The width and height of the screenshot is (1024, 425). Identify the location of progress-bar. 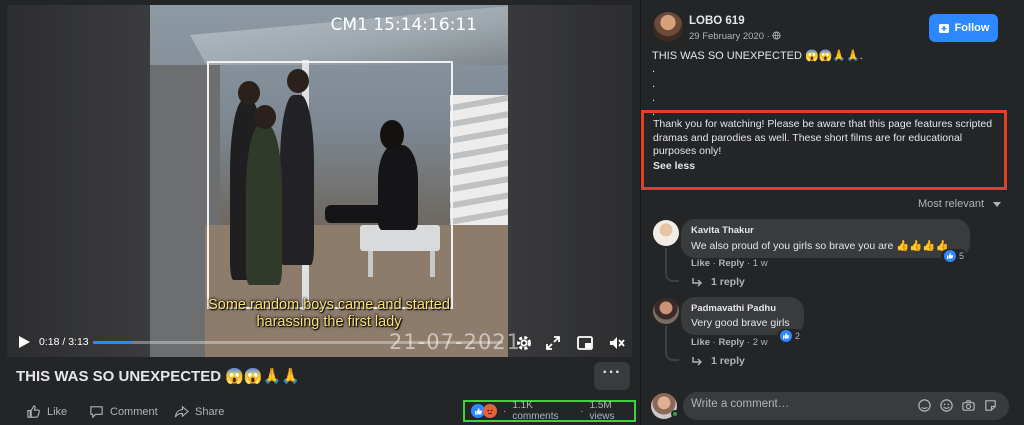
(298, 342).